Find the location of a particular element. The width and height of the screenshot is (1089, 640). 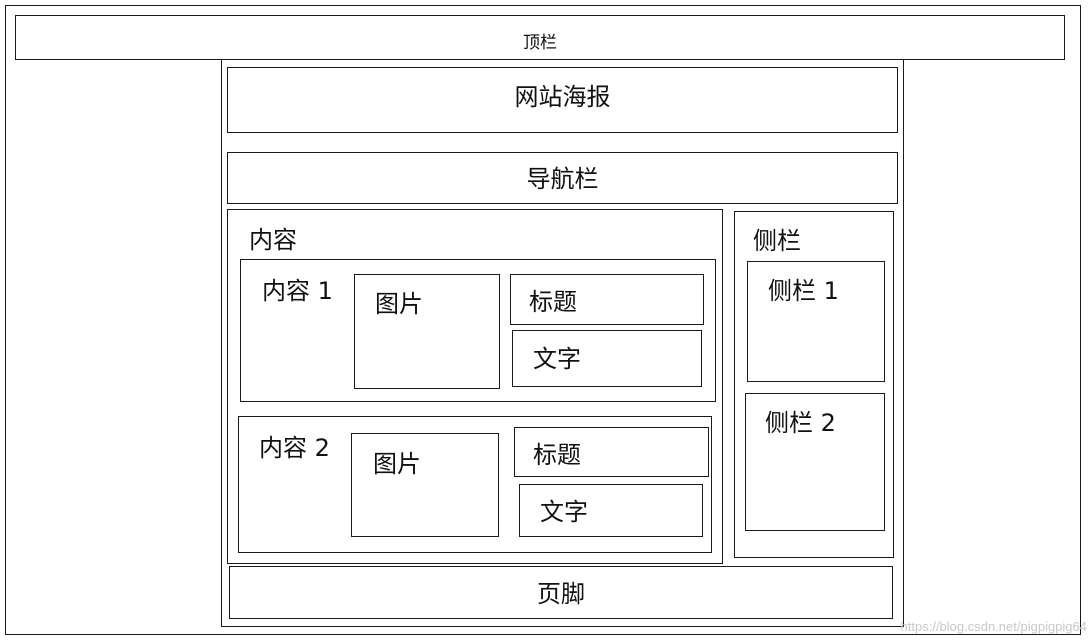

content-item-2-image-label: 图片 is located at coordinates (397, 464).